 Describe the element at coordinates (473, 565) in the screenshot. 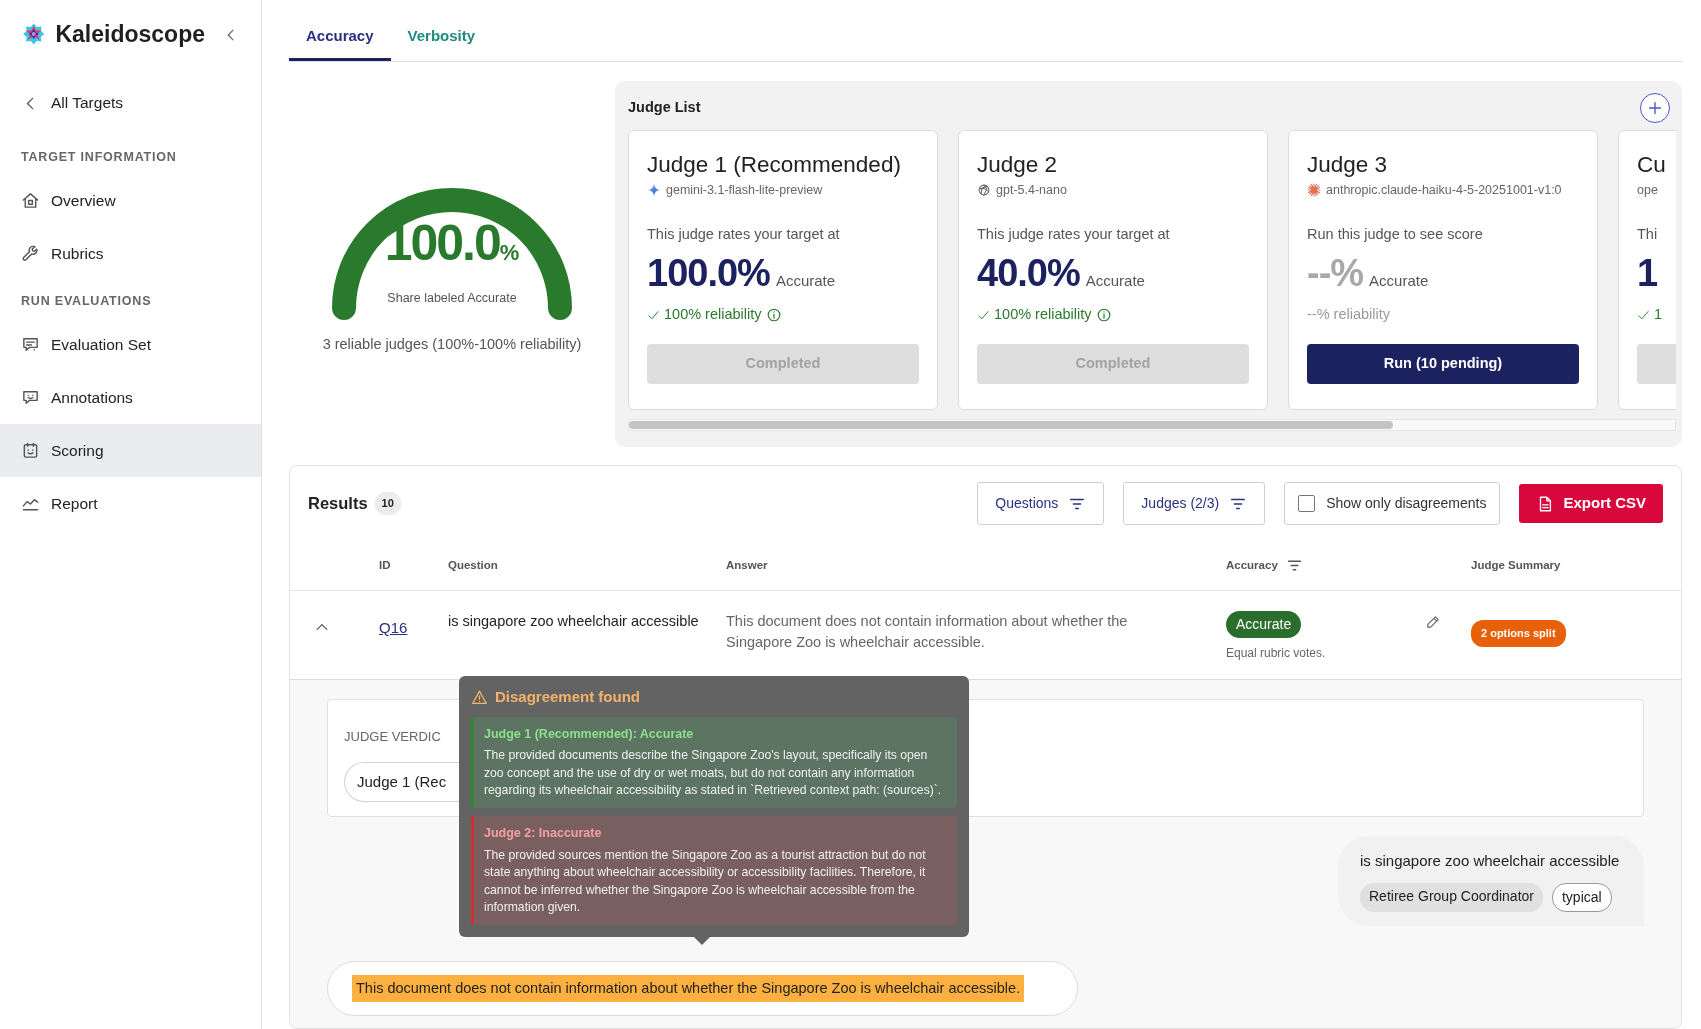

I see `column-header: Question` at that location.